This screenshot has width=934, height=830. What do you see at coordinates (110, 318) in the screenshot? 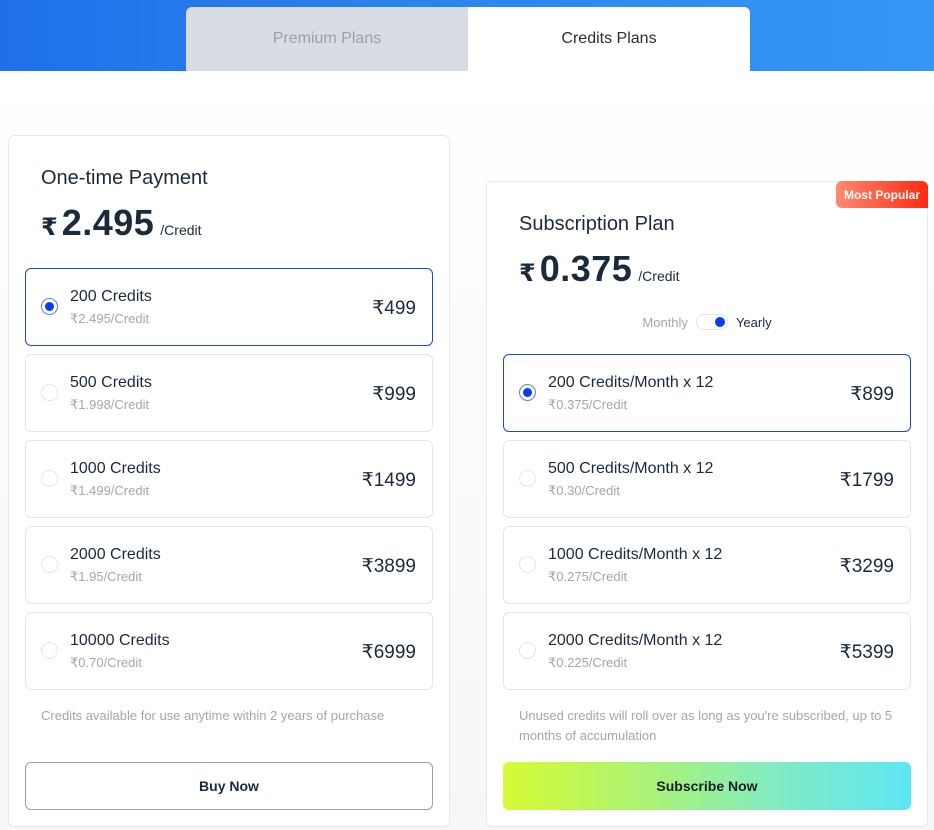
I see `option-rate: ₹2.495/Credit` at bounding box center [110, 318].